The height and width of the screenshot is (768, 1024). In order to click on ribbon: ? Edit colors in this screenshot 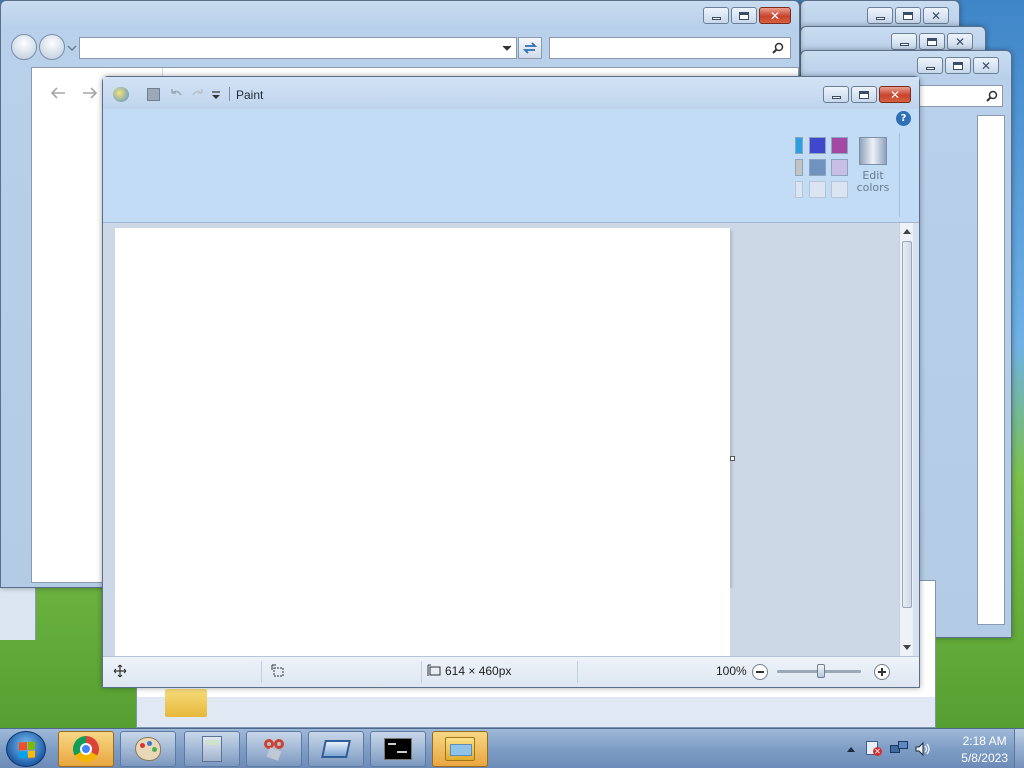, I will do `click(511, 166)`.